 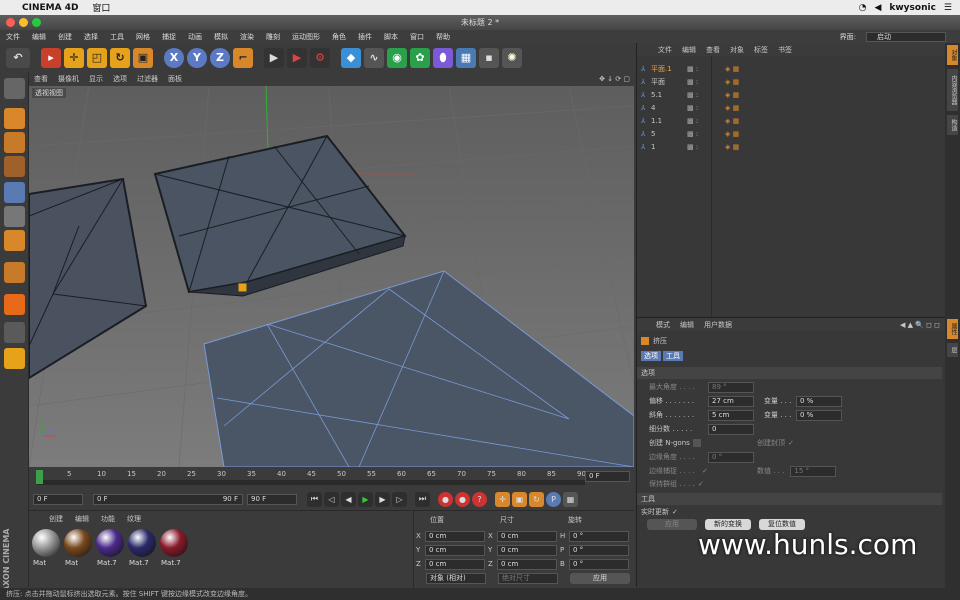 What do you see at coordinates (952, 90) in the screenshot?
I see `tab-content-browser: 内容浏览器` at bounding box center [952, 90].